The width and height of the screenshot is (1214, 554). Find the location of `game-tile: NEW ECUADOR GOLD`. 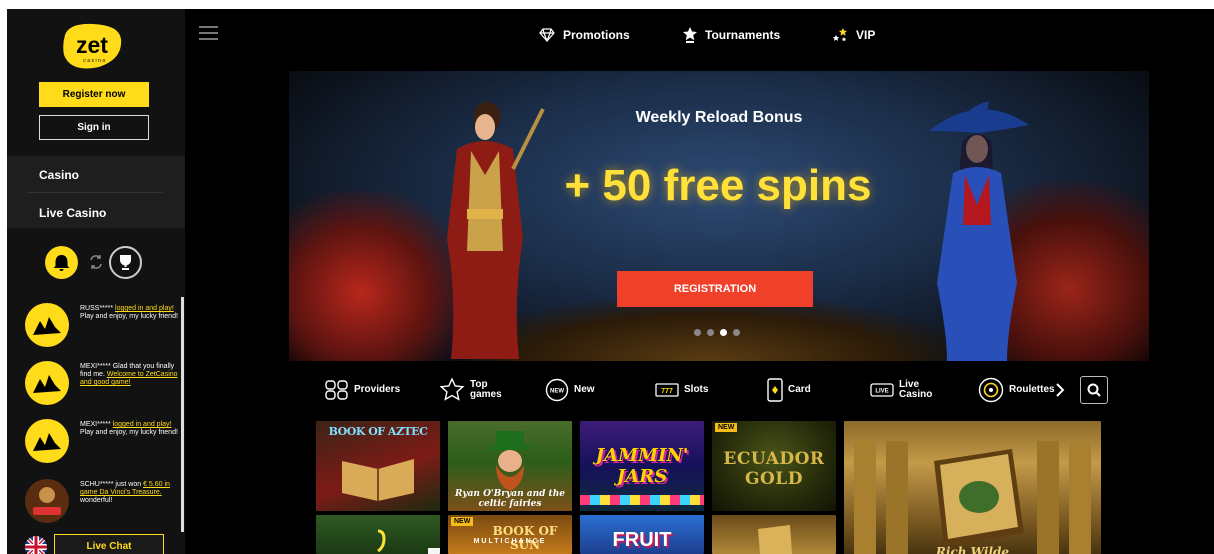

game-tile: NEW ECUADOR GOLD is located at coordinates (774, 466).